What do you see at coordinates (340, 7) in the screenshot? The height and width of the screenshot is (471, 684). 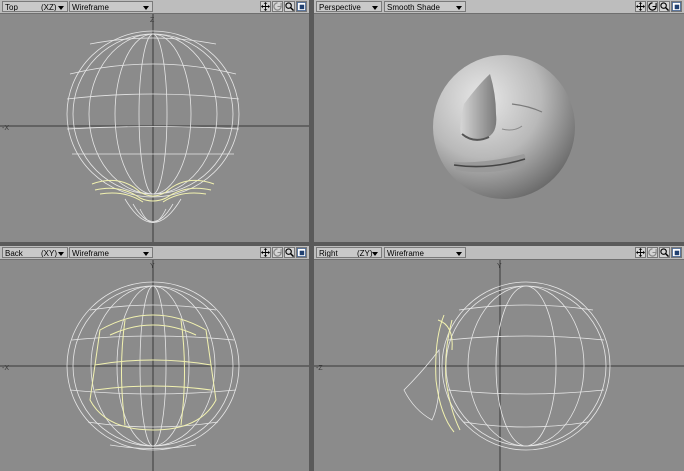 I see `view-label: Perspective` at bounding box center [340, 7].